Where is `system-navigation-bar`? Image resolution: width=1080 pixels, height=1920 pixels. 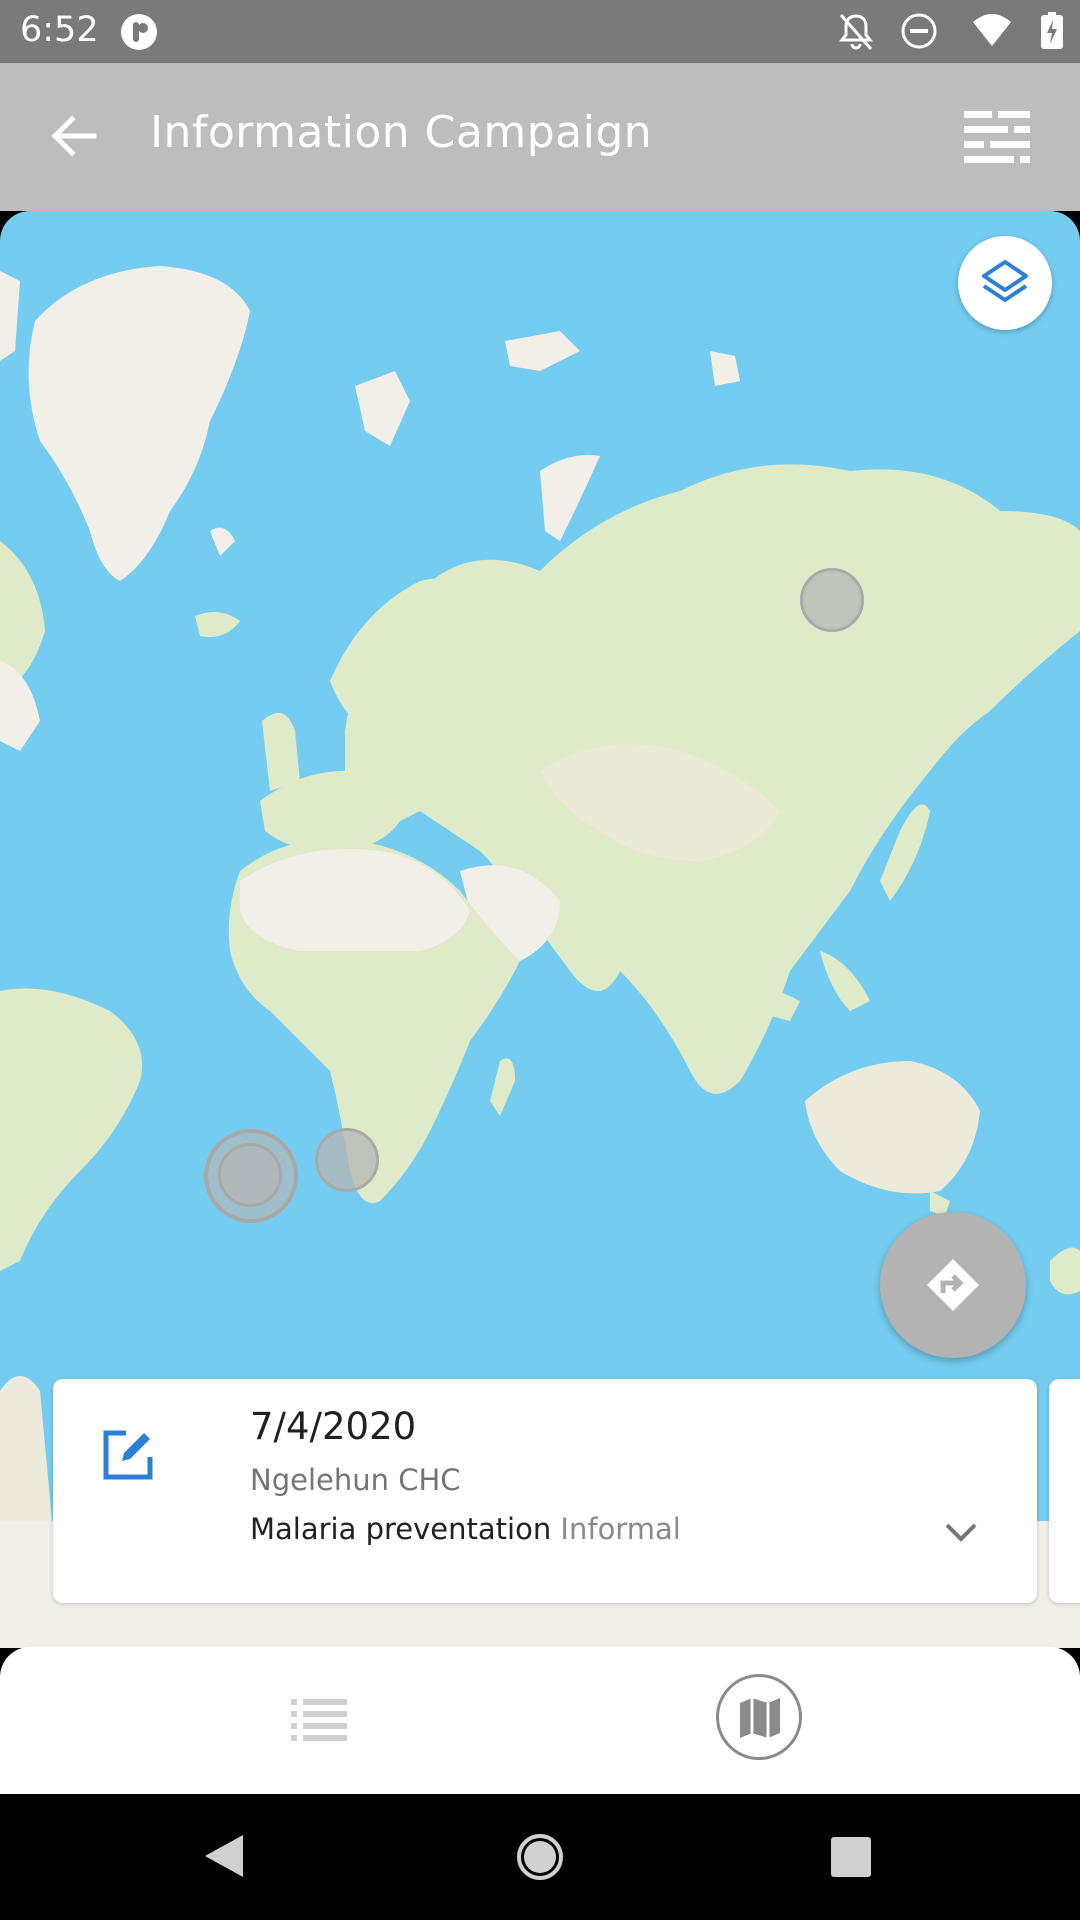 system-navigation-bar is located at coordinates (540, 1857).